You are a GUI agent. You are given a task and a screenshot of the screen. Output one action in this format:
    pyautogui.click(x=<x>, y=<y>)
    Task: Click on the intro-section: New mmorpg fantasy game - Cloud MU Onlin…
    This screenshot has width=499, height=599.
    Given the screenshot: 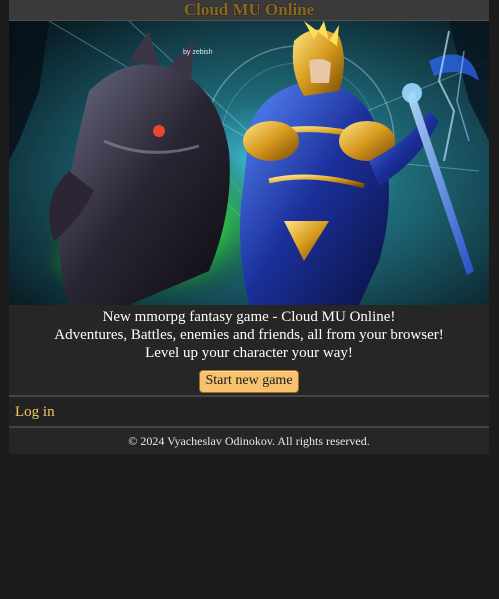 What is the action you would take?
    pyautogui.click(x=249, y=351)
    